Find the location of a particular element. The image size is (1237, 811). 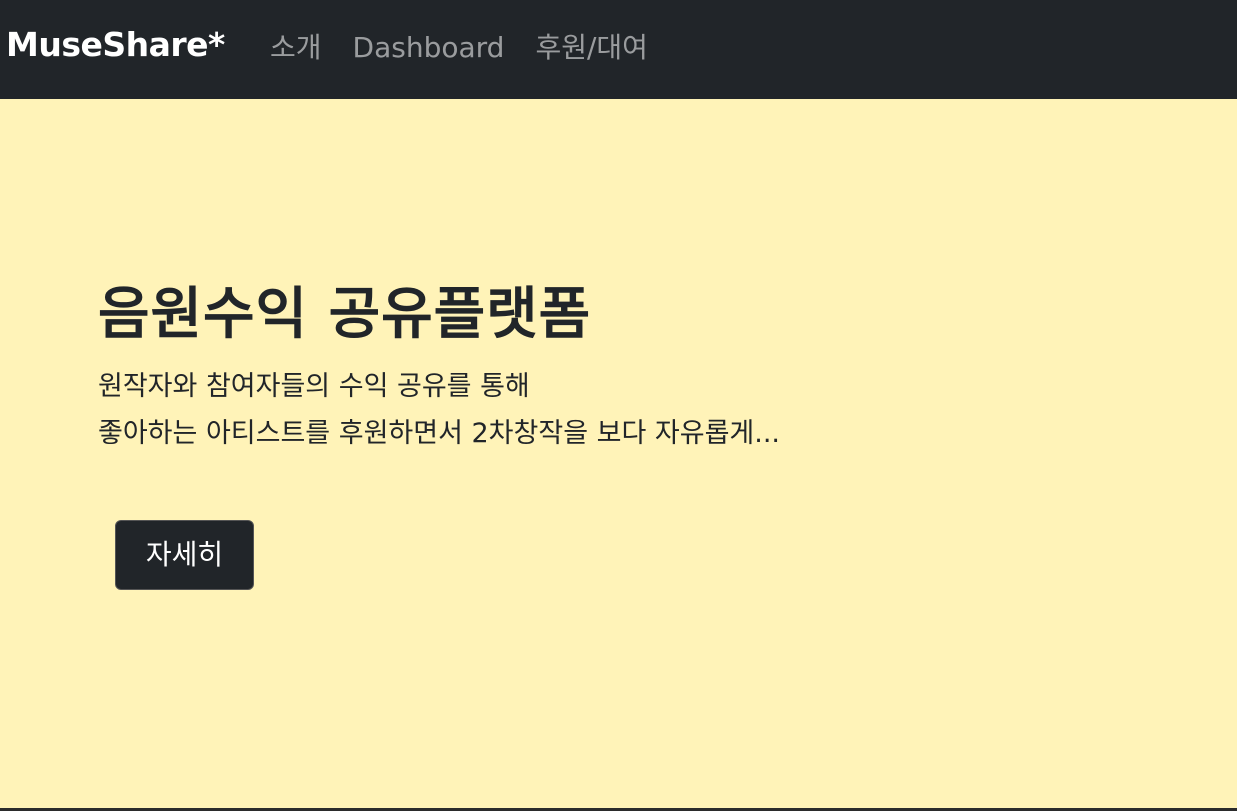

nav-link-intro: 소개 is located at coordinates (296, 48).